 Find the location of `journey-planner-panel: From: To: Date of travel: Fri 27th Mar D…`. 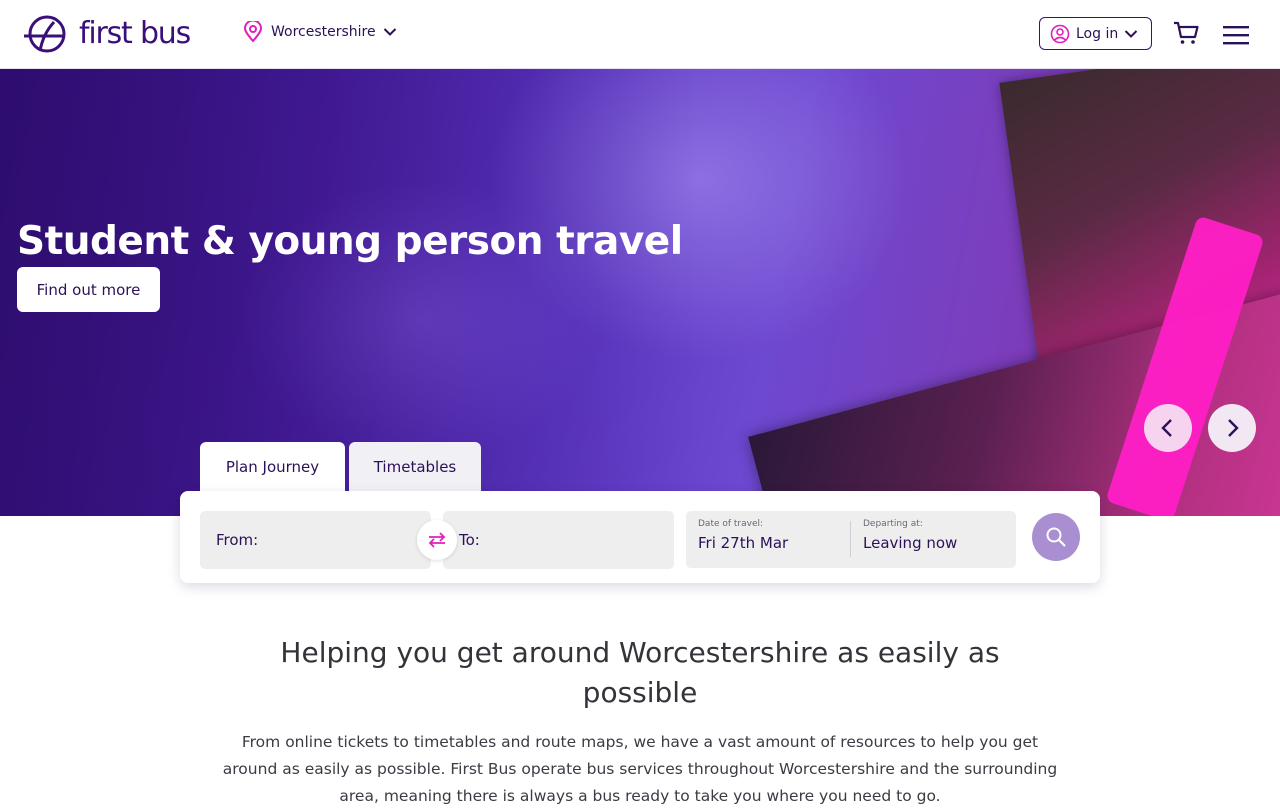

journey-planner-panel: From: To: Date of travel: Fri 27th Mar D… is located at coordinates (640, 537).